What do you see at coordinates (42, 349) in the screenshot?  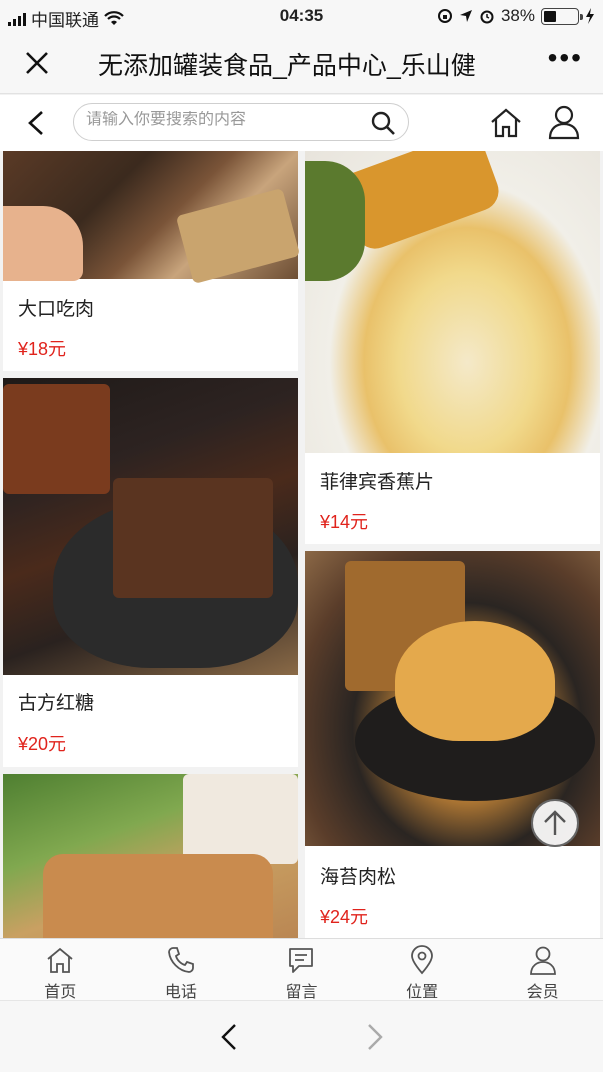 I see `product-price: ¥18元` at bounding box center [42, 349].